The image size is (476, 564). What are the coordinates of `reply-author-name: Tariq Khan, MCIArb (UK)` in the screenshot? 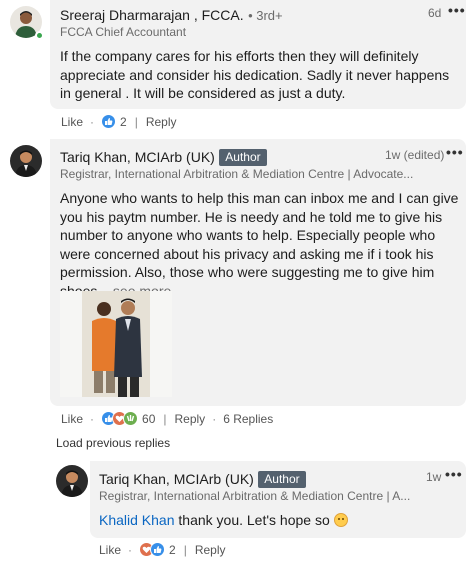 It's located at (176, 479).